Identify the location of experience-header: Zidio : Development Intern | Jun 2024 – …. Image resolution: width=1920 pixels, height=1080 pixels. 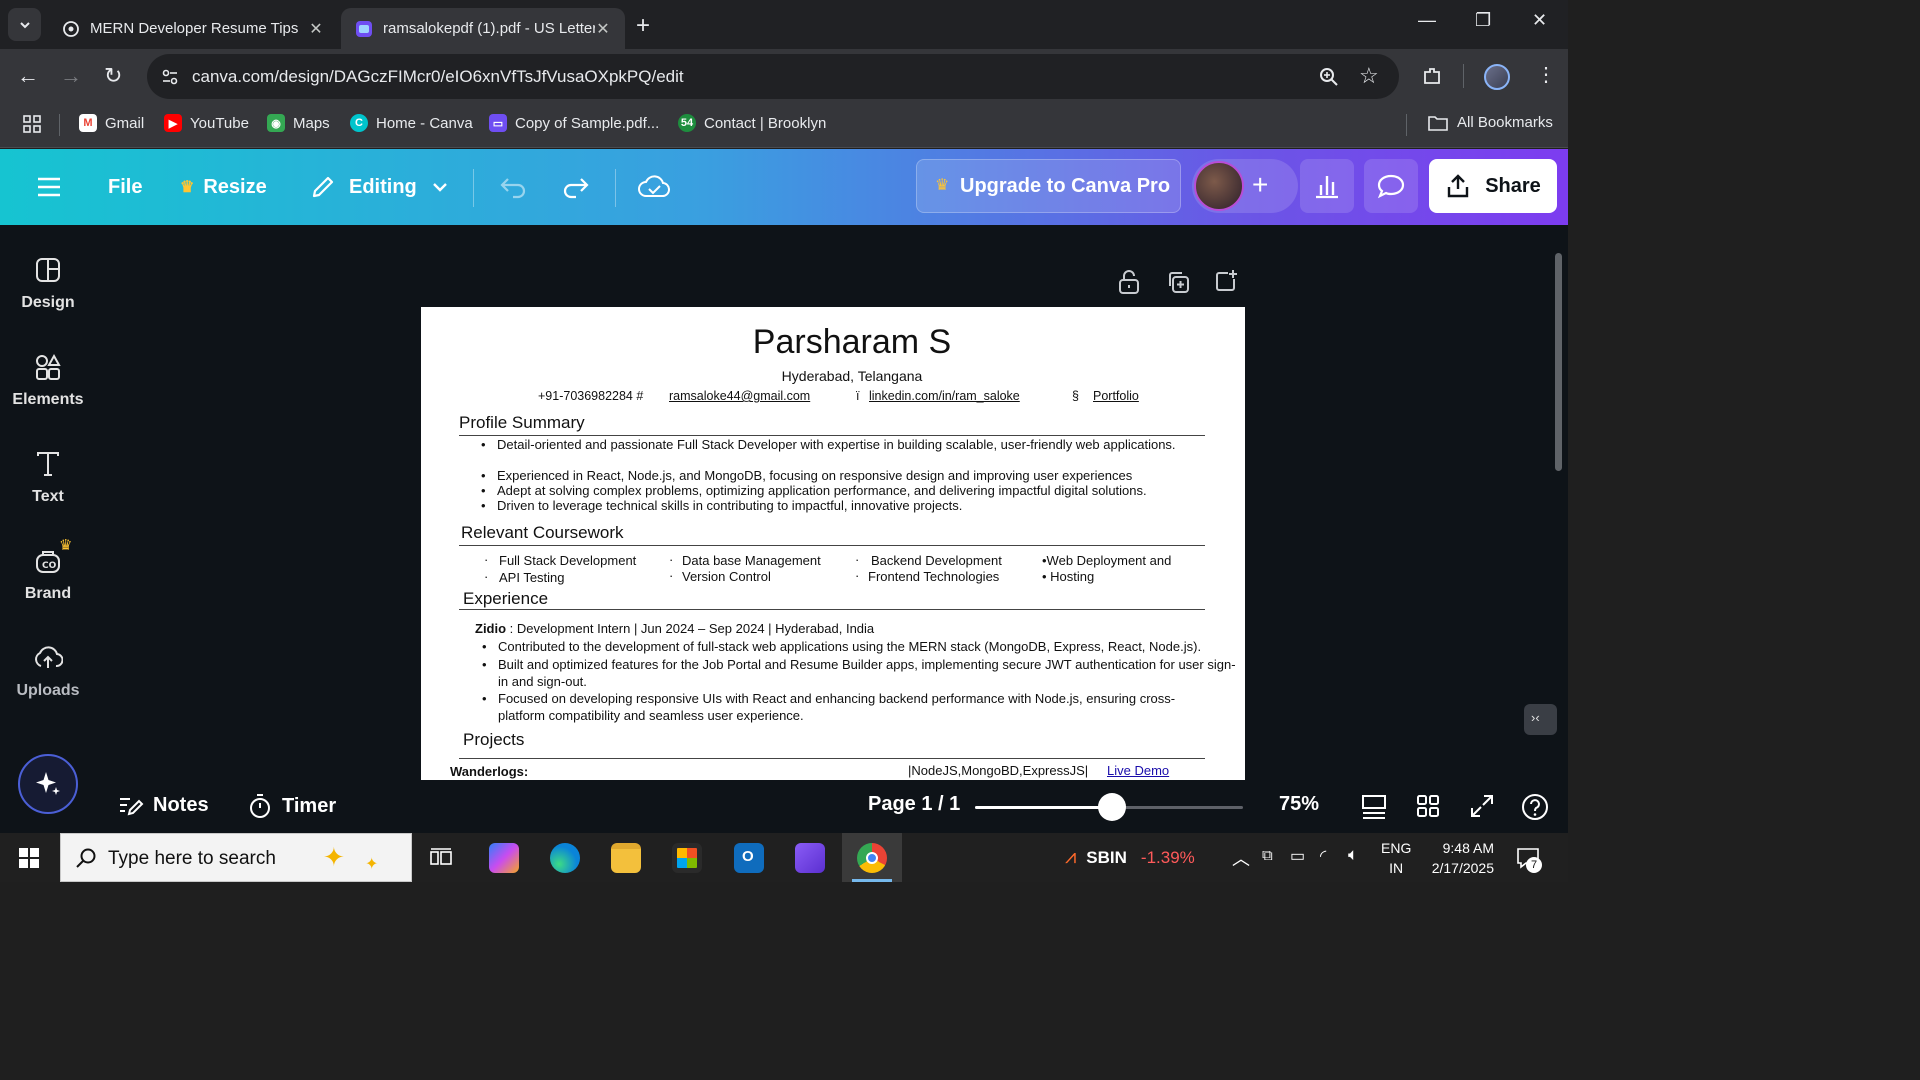
(674, 628).